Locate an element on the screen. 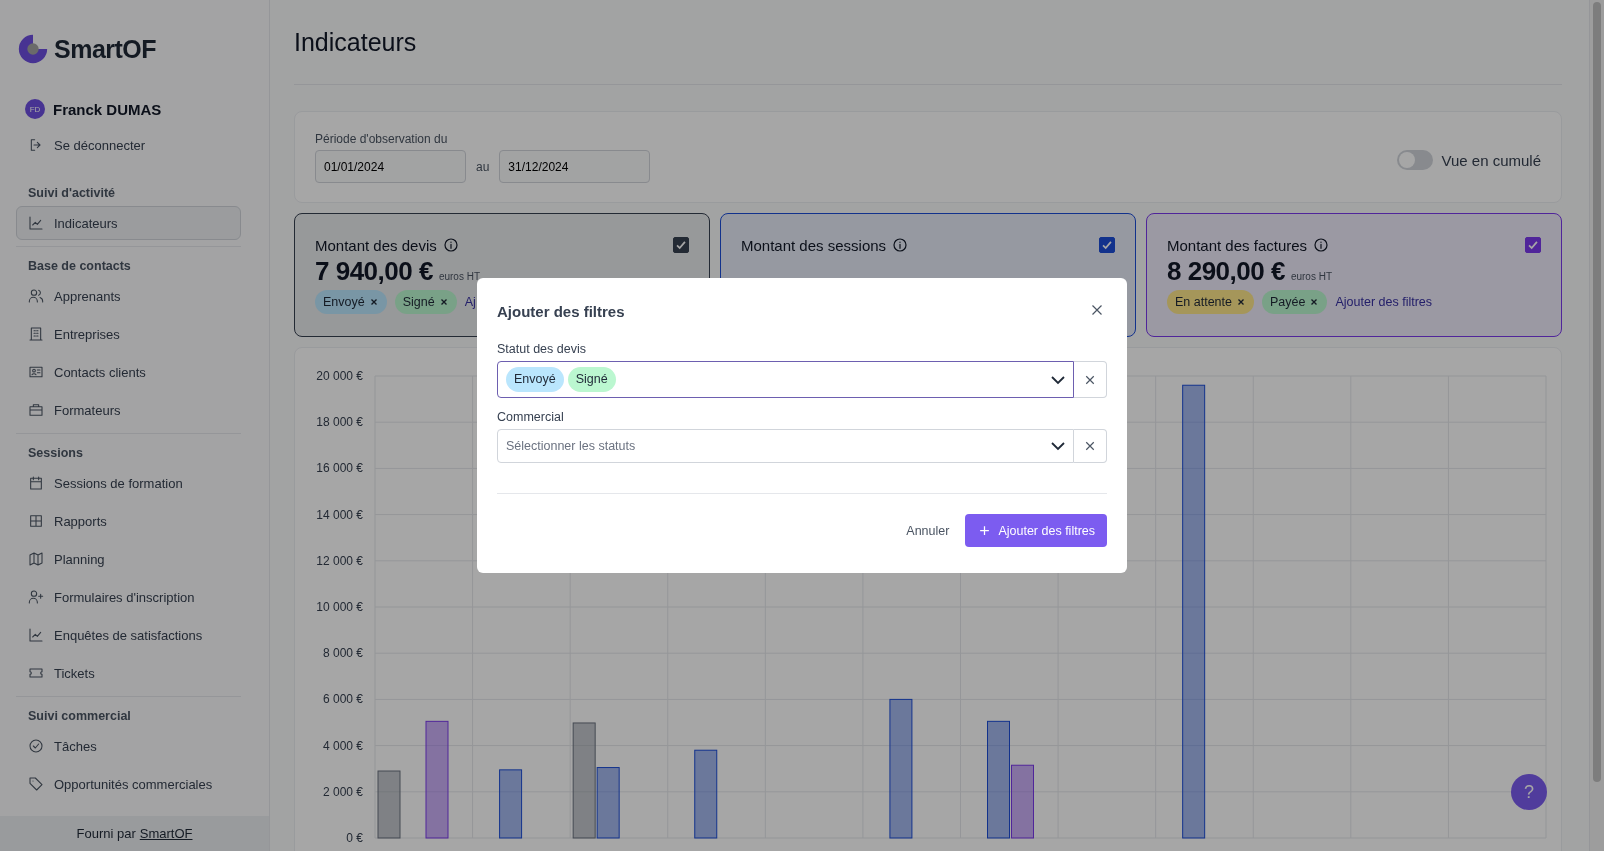 This screenshot has height=851, width=1604. sidebar-item: Indicateurs is located at coordinates (128, 223).